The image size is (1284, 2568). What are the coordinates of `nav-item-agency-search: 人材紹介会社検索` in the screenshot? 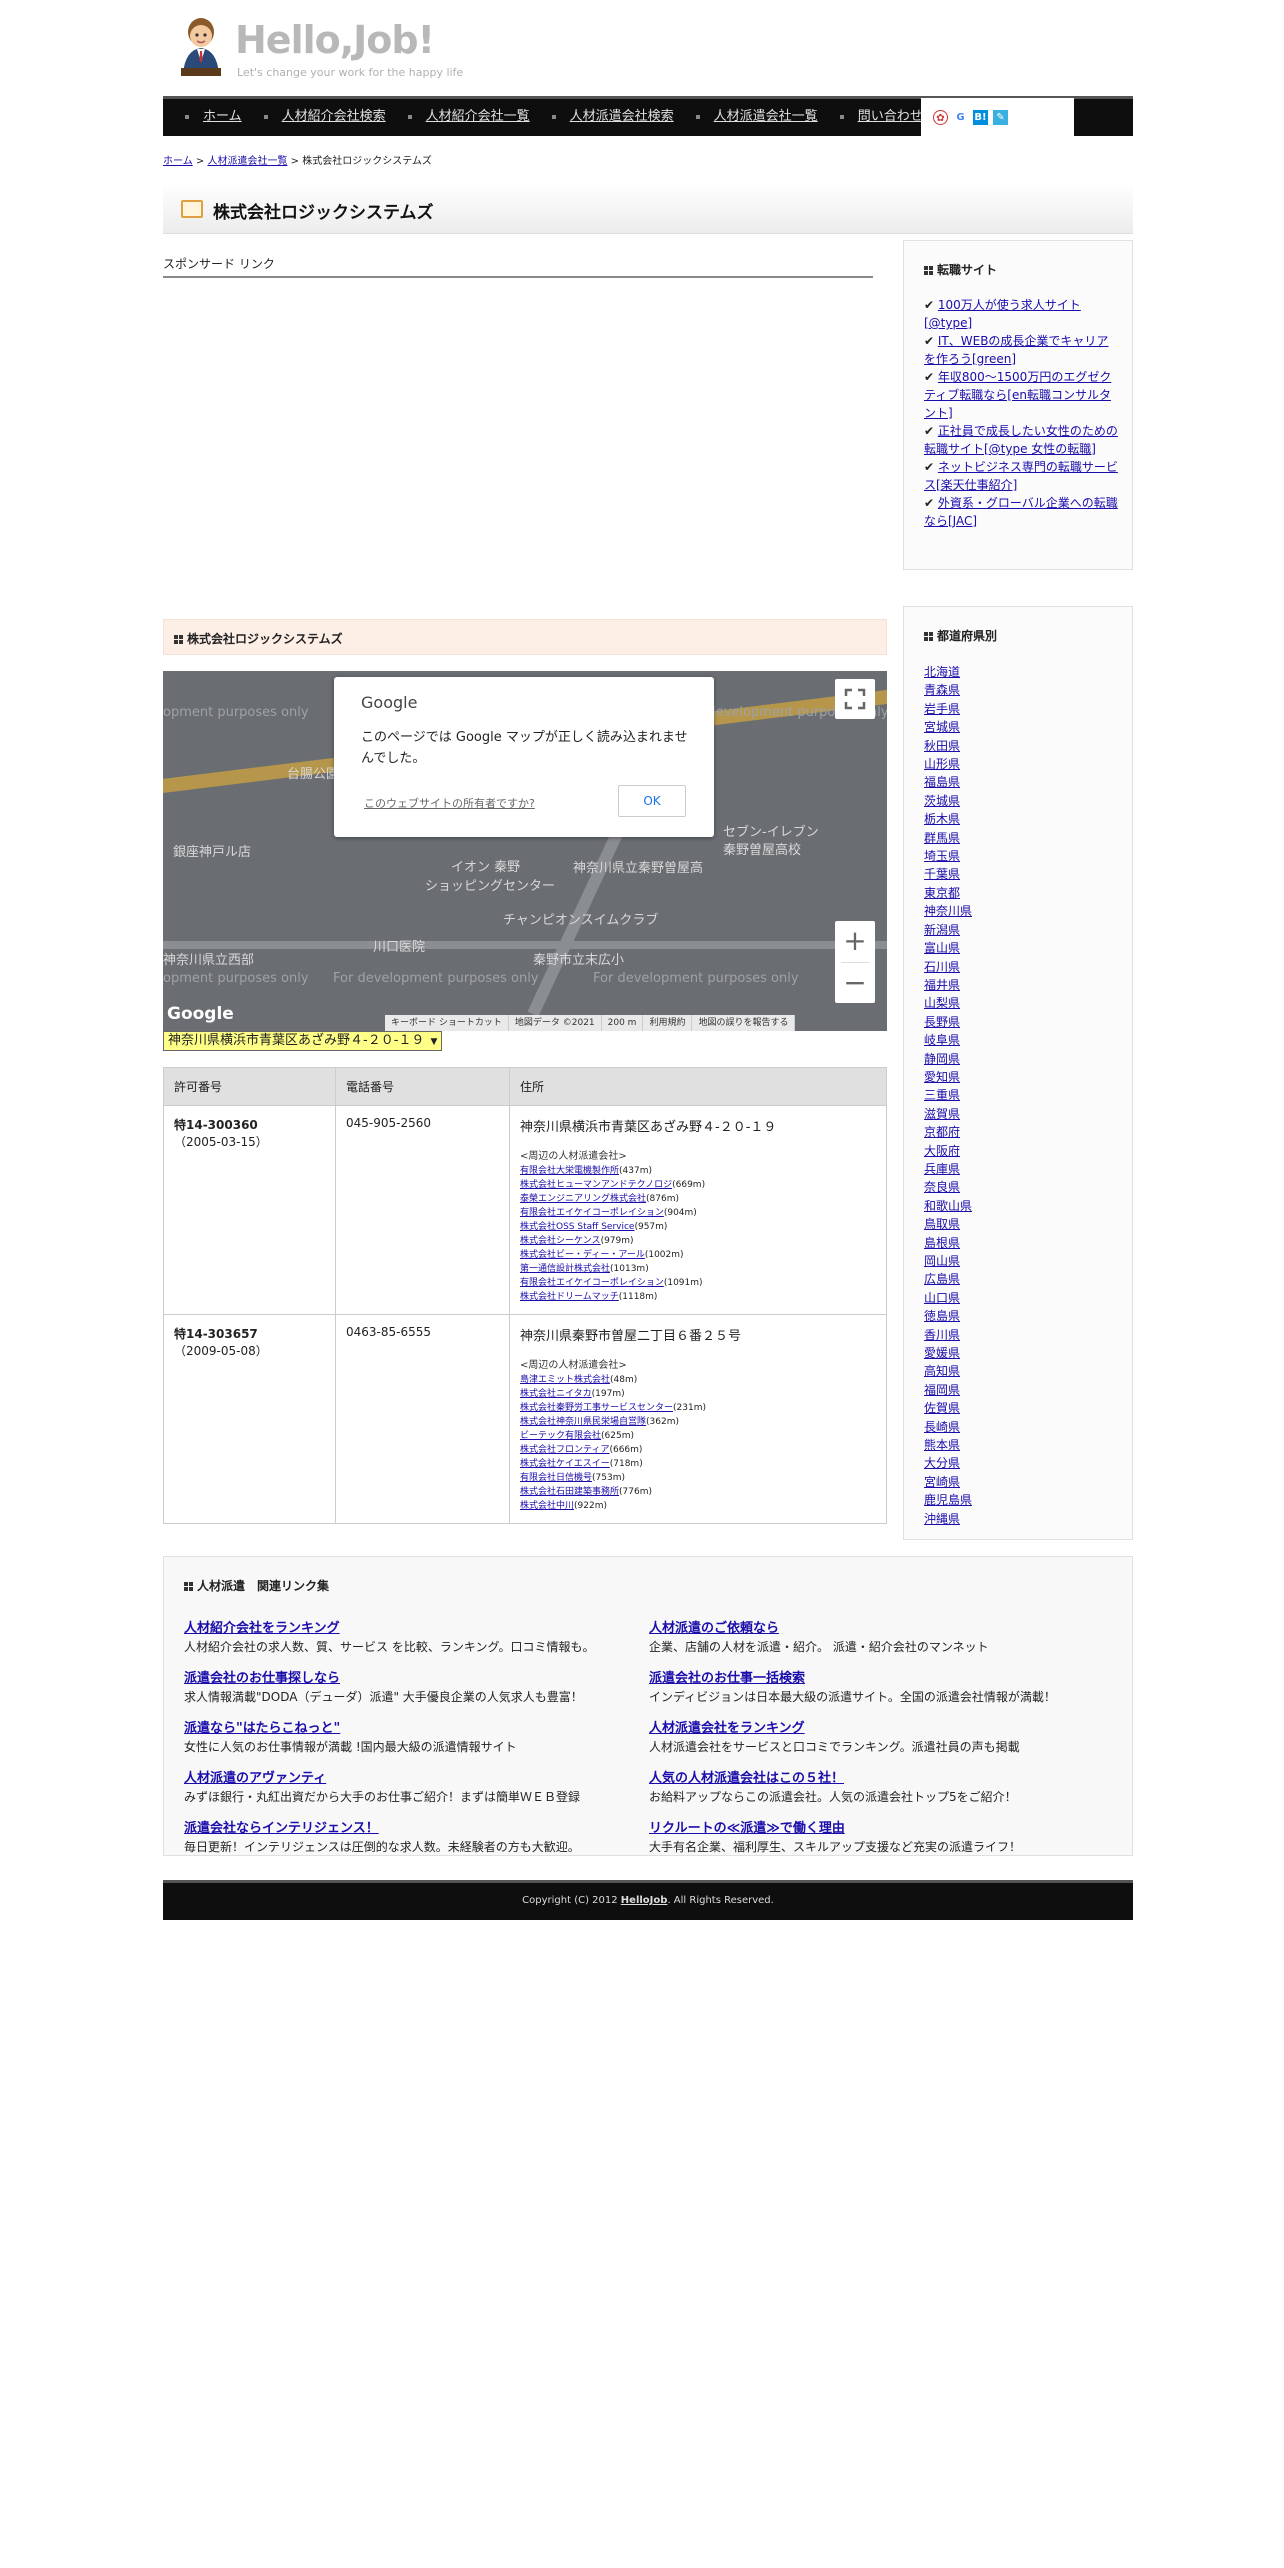 It's located at (324, 117).